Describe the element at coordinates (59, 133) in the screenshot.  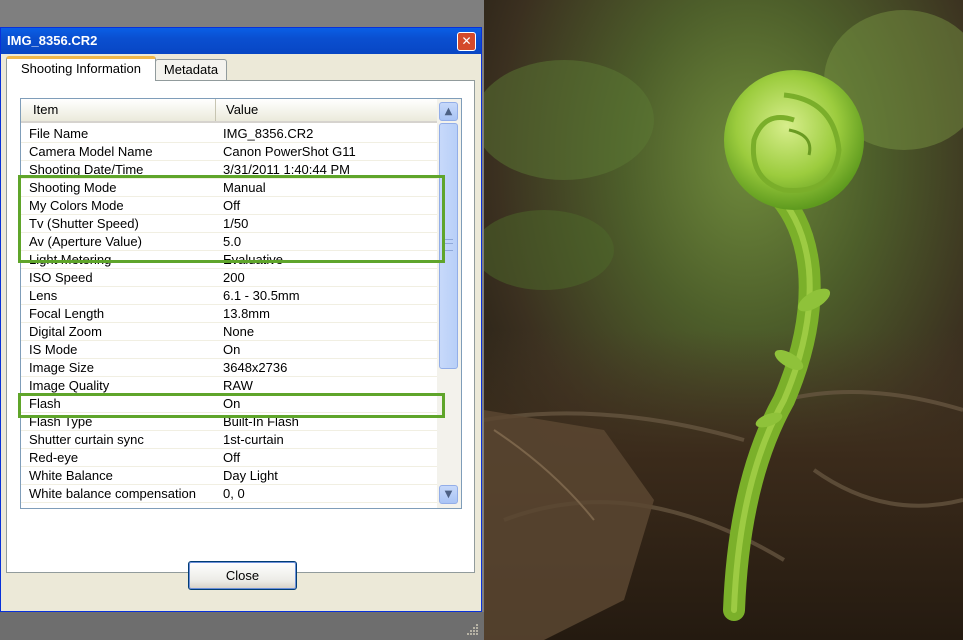
I see `item-name: File Name` at that location.